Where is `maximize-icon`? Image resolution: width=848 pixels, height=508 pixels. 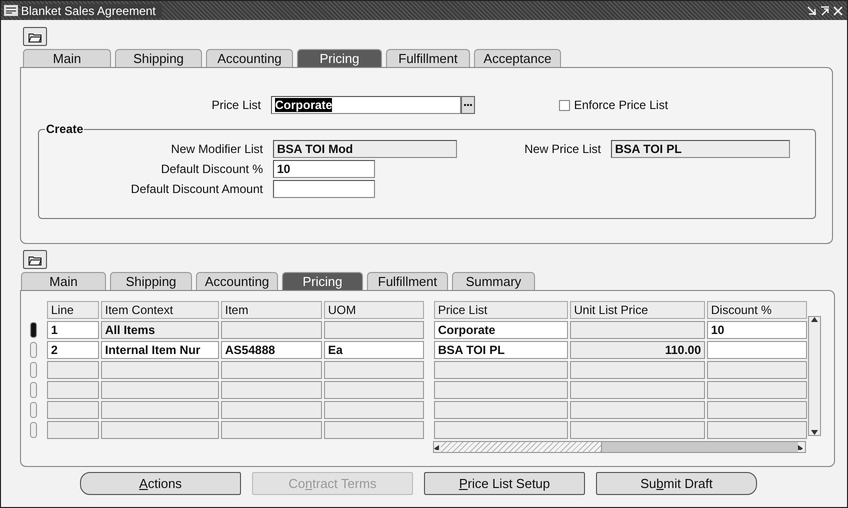 maximize-icon is located at coordinates (825, 11).